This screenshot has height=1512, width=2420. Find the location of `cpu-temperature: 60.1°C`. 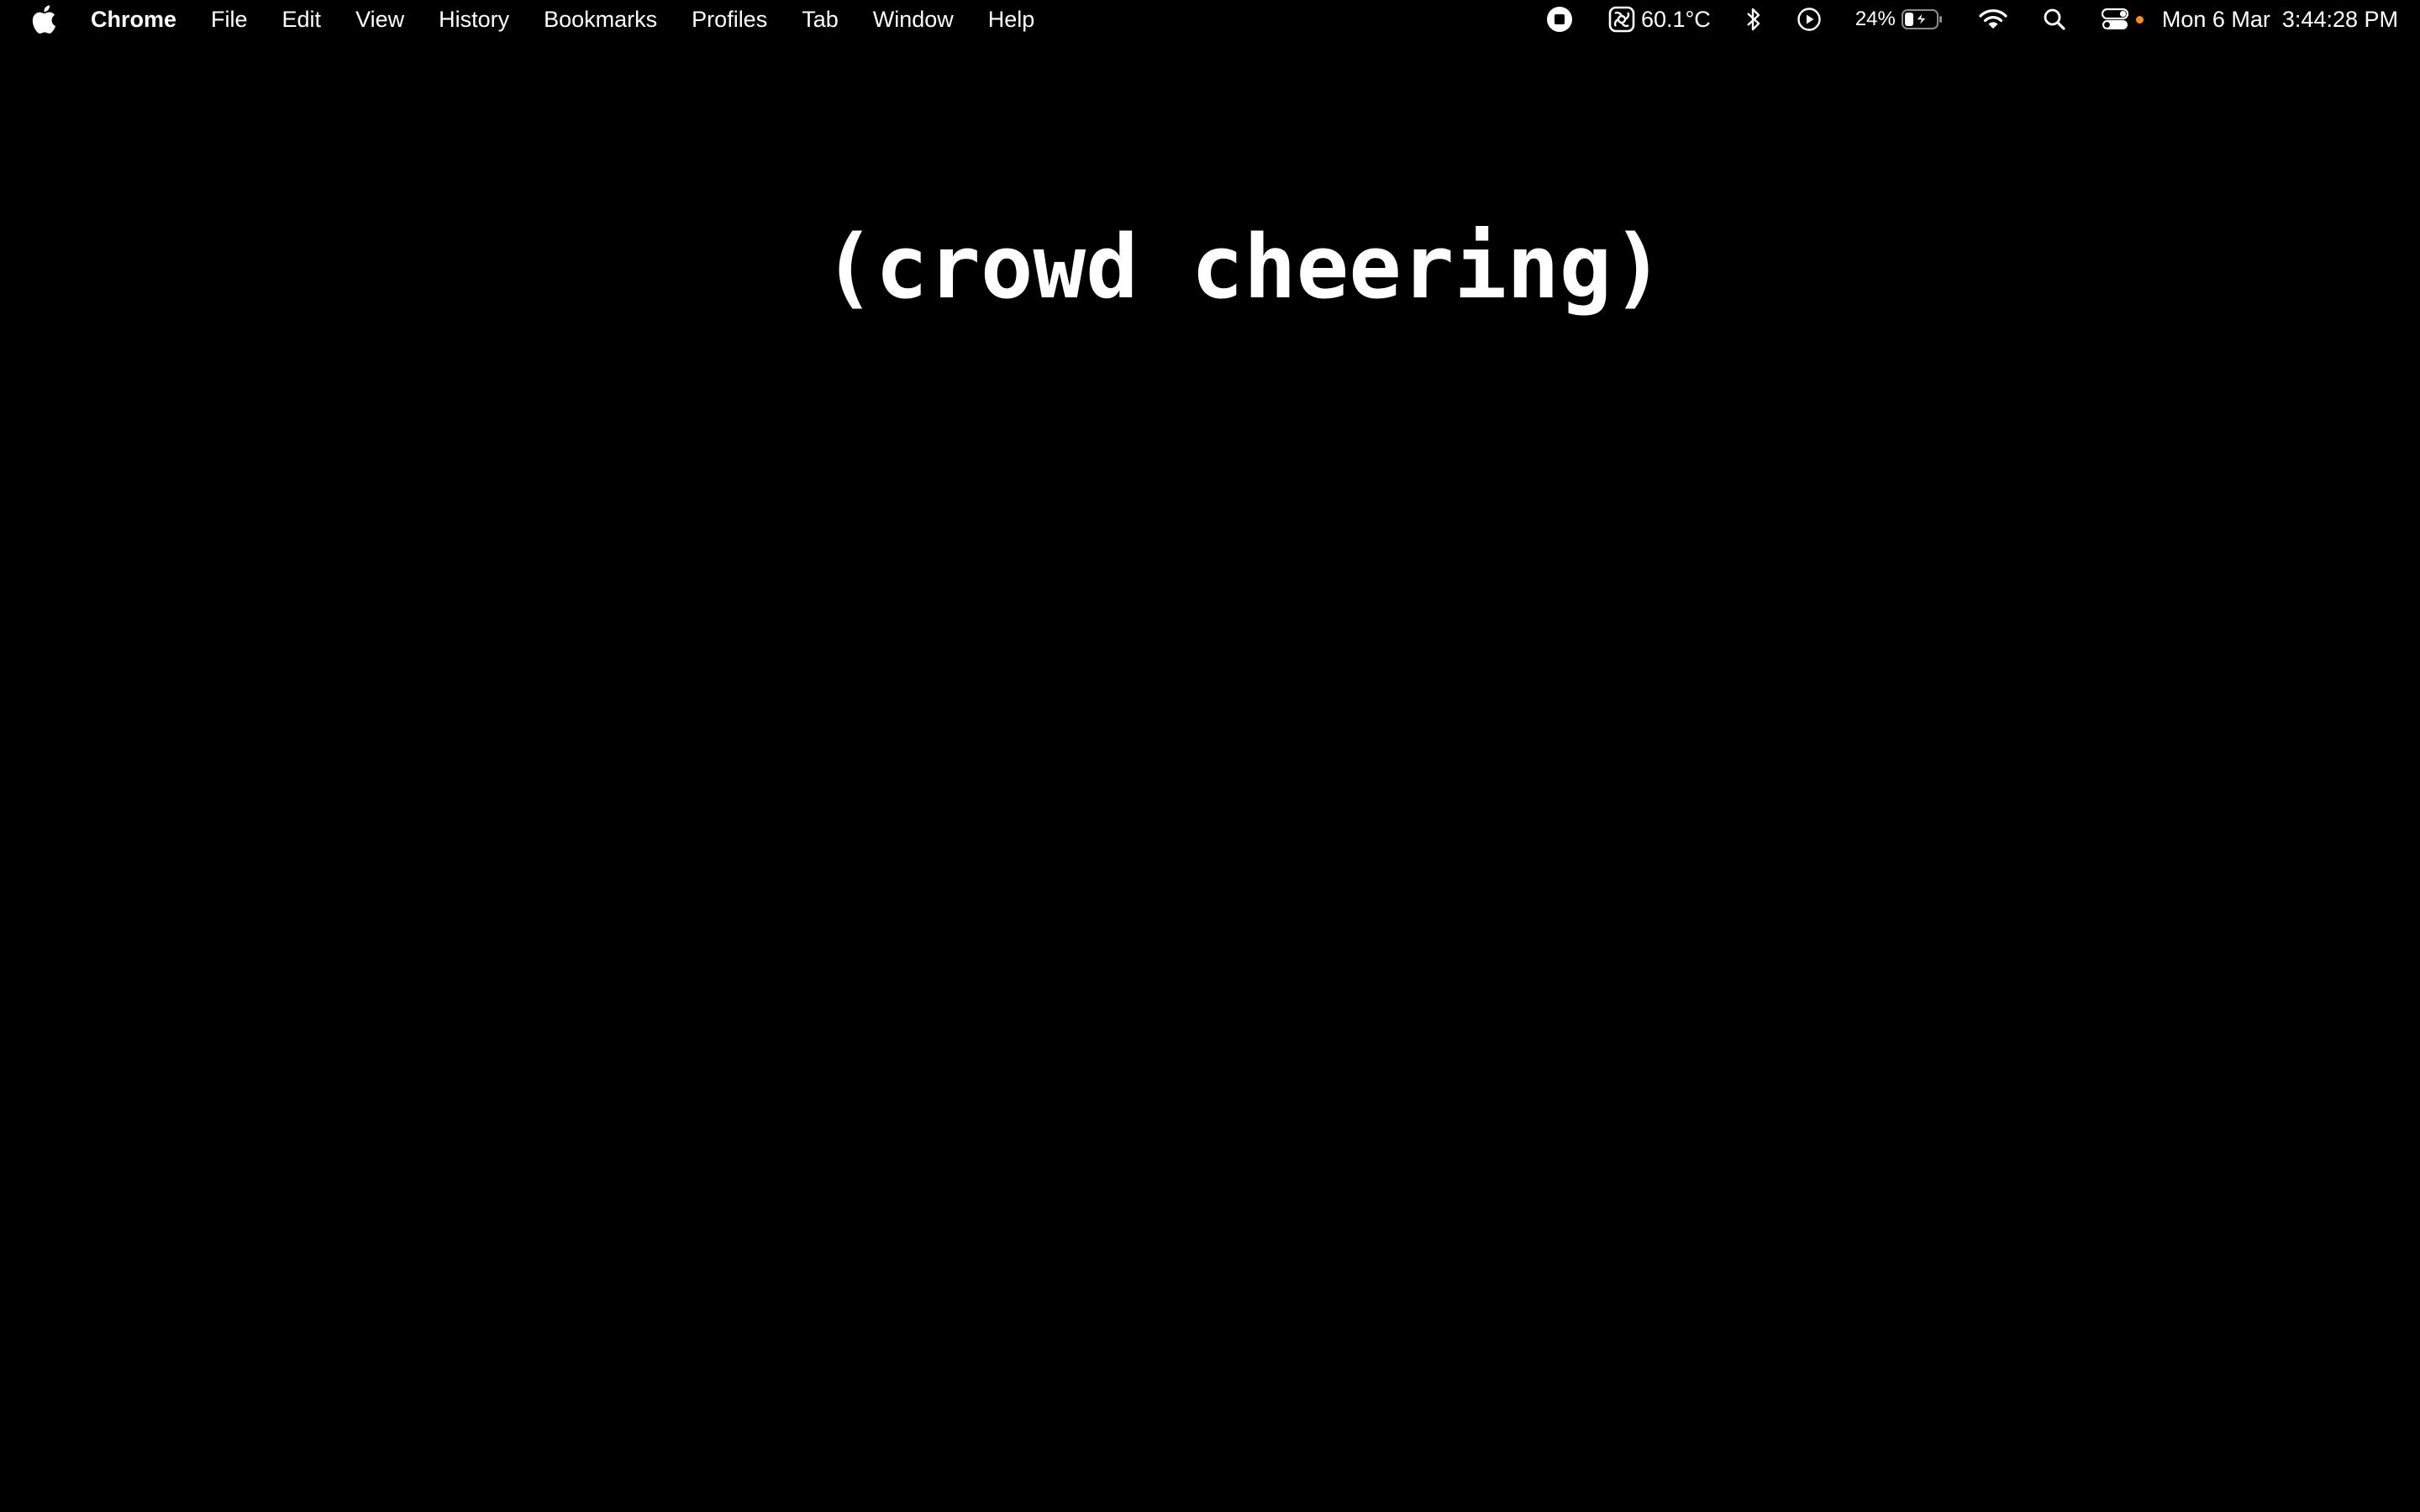

cpu-temperature: 60.1°C is located at coordinates (1659, 19).